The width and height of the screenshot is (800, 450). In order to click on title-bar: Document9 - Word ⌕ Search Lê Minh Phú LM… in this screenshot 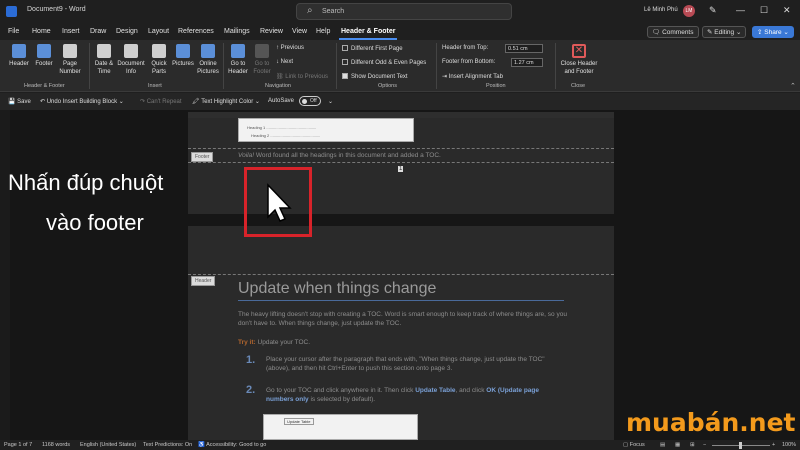, I will do `click(400, 12)`.